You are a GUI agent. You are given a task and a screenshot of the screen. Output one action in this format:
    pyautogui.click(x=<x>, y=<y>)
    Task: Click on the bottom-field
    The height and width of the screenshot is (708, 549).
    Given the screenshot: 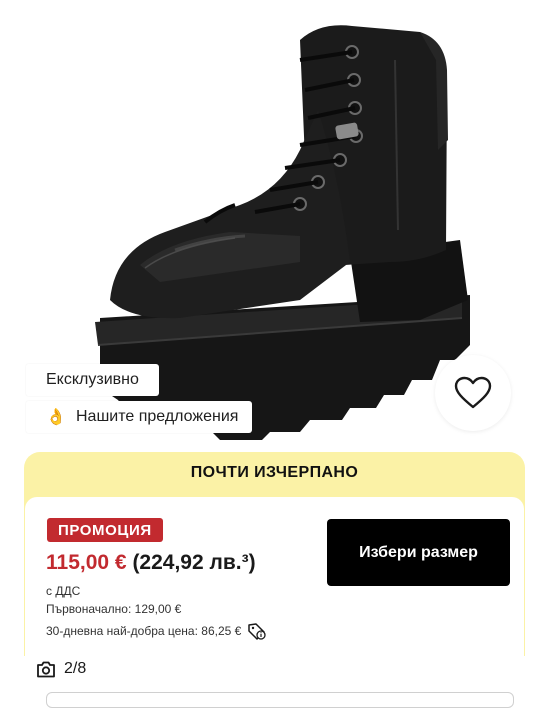 What is the action you would take?
    pyautogui.click(x=280, y=700)
    